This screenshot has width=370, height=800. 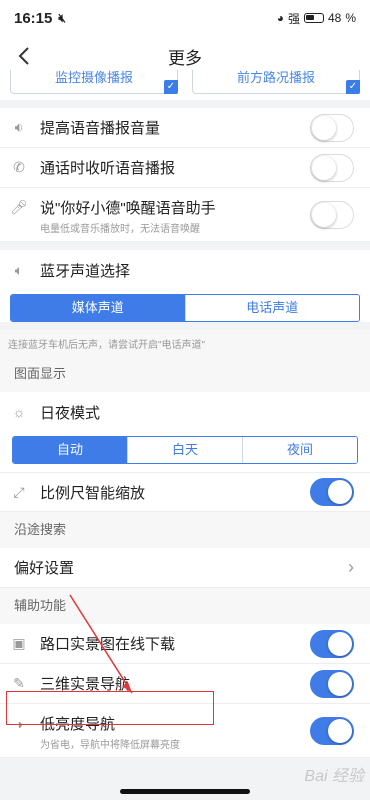 I want to click on 3d-navigation-toggle, so click(x=332, y=683).